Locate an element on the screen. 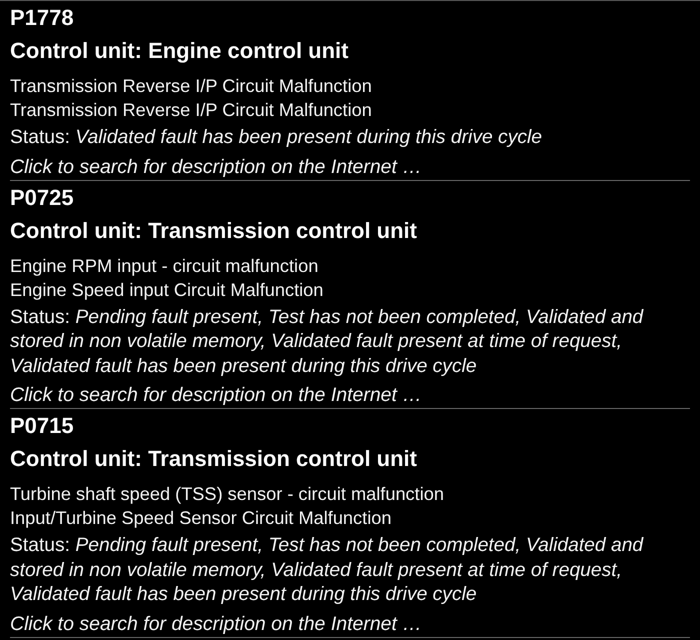 Image resolution: width=700 pixels, height=640 pixels. fault-code: P0725 is located at coordinates (42, 198).